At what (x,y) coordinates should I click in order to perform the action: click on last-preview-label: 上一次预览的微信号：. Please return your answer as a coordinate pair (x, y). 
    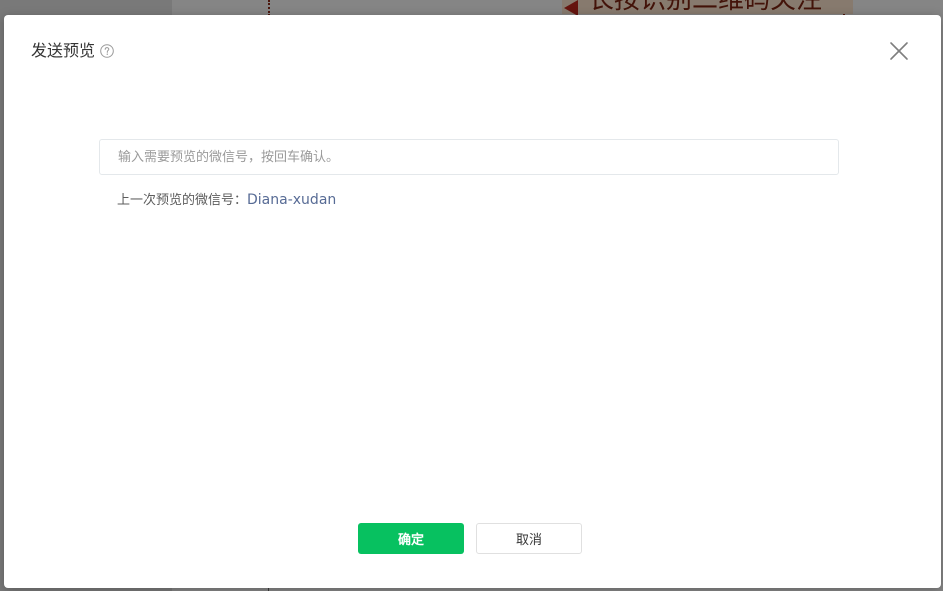
    Looking at the image, I should click on (182, 200).